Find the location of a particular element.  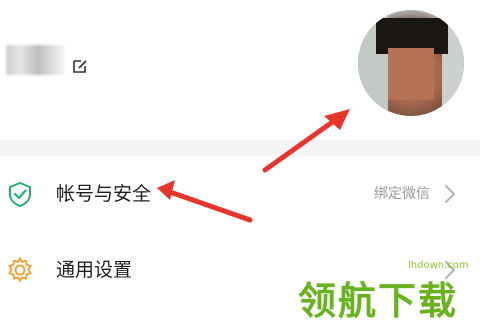

section-divider is located at coordinates (240, 148).